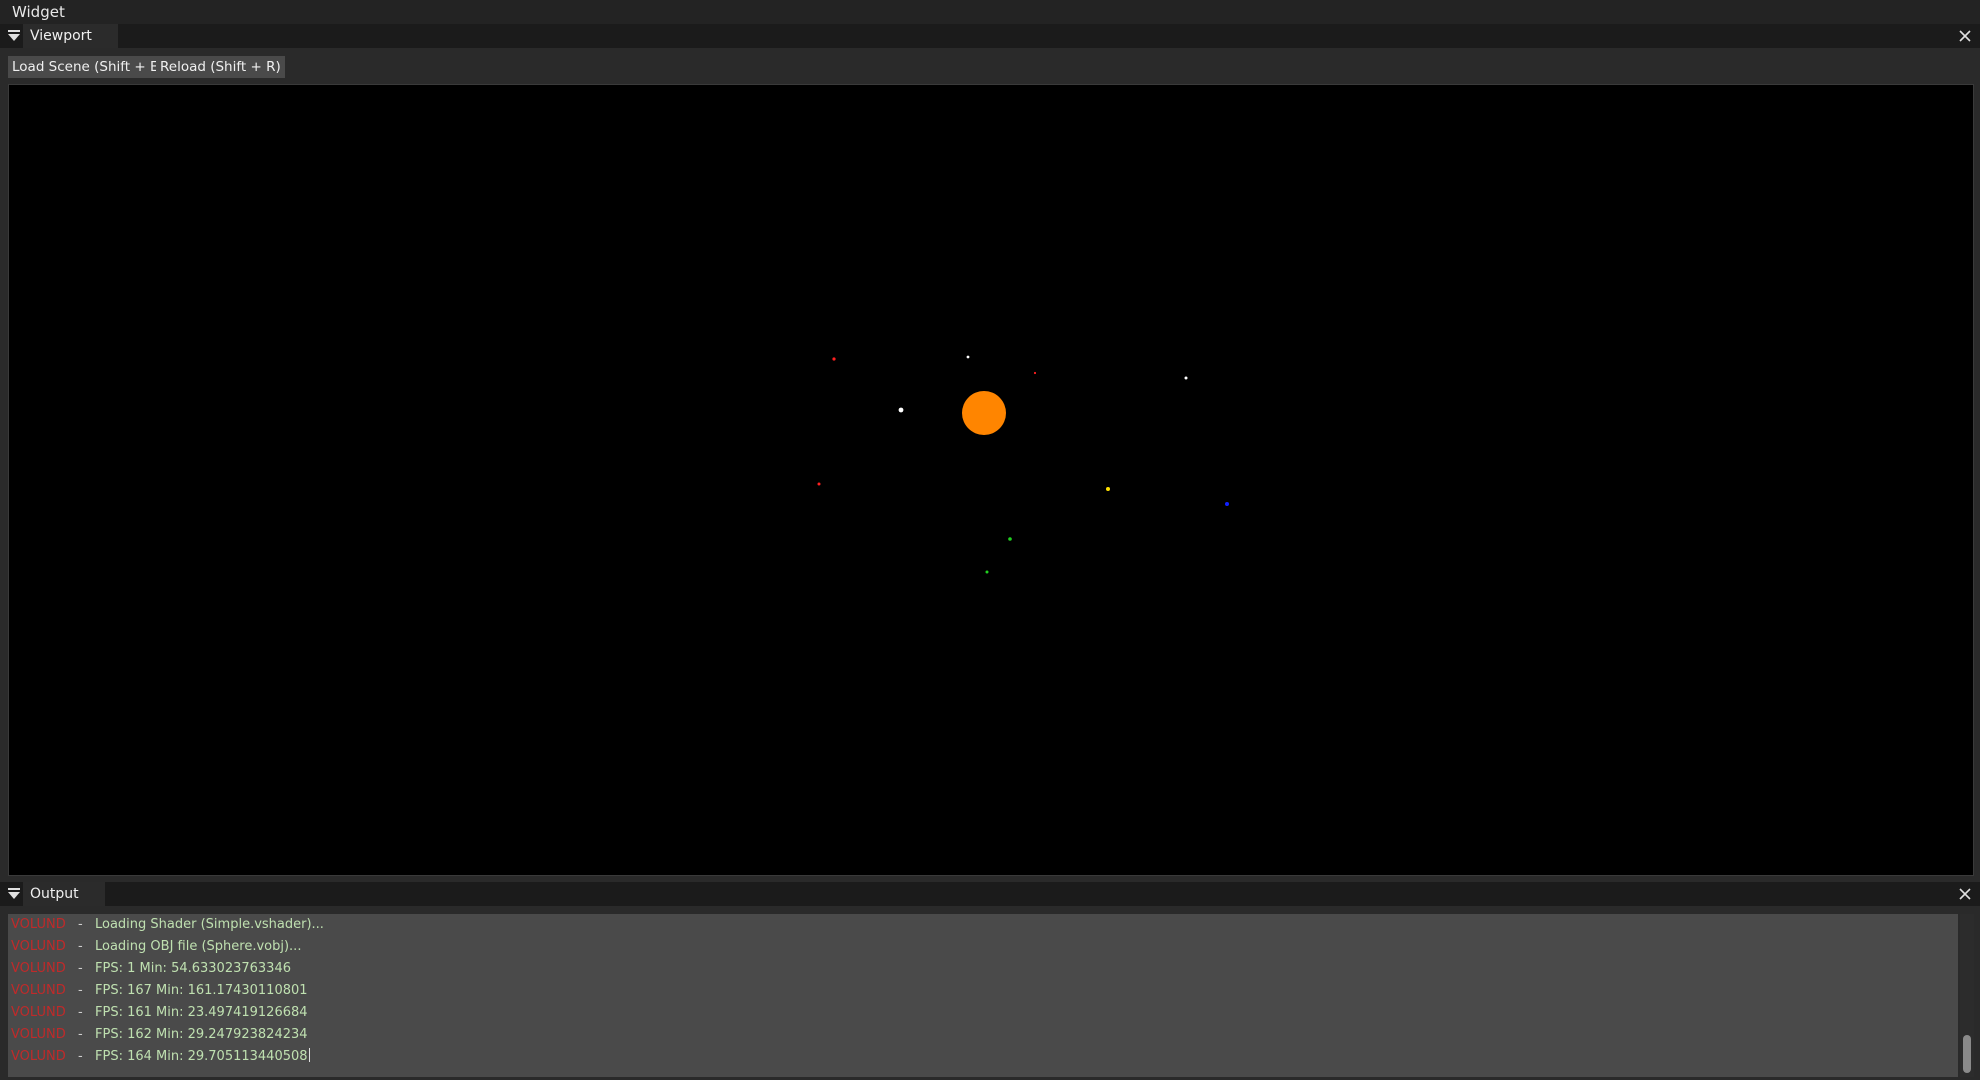 Image resolution: width=1980 pixels, height=1080 pixels. What do you see at coordinates (88, 67) in the screenshot?
I see `load-scene-button: Load Scene (Shift + E)` at bounding box center [88, 67].